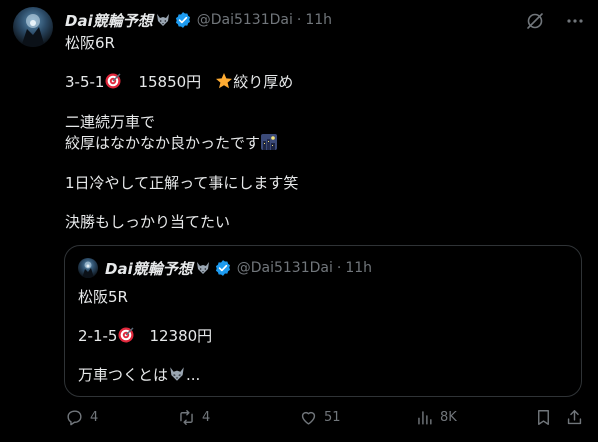 Image resolution: width=598 pixels, height=442 pixels. I want to click on quoted-post-timestamp: 11h, so click(358, 268).